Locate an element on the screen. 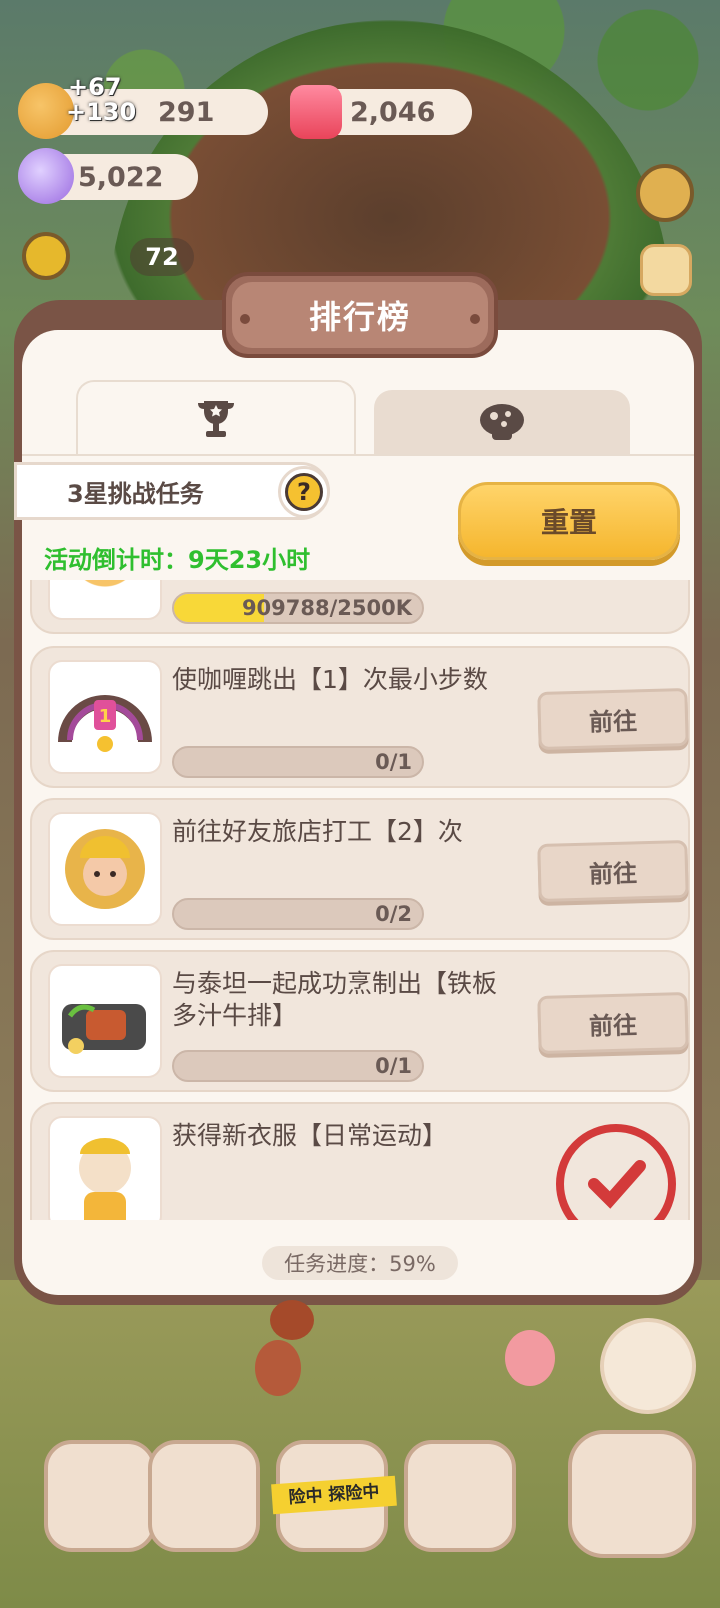 This screenshot has width=720, height=1608. recipe-book-icon is located at coordinates (204, 1496).